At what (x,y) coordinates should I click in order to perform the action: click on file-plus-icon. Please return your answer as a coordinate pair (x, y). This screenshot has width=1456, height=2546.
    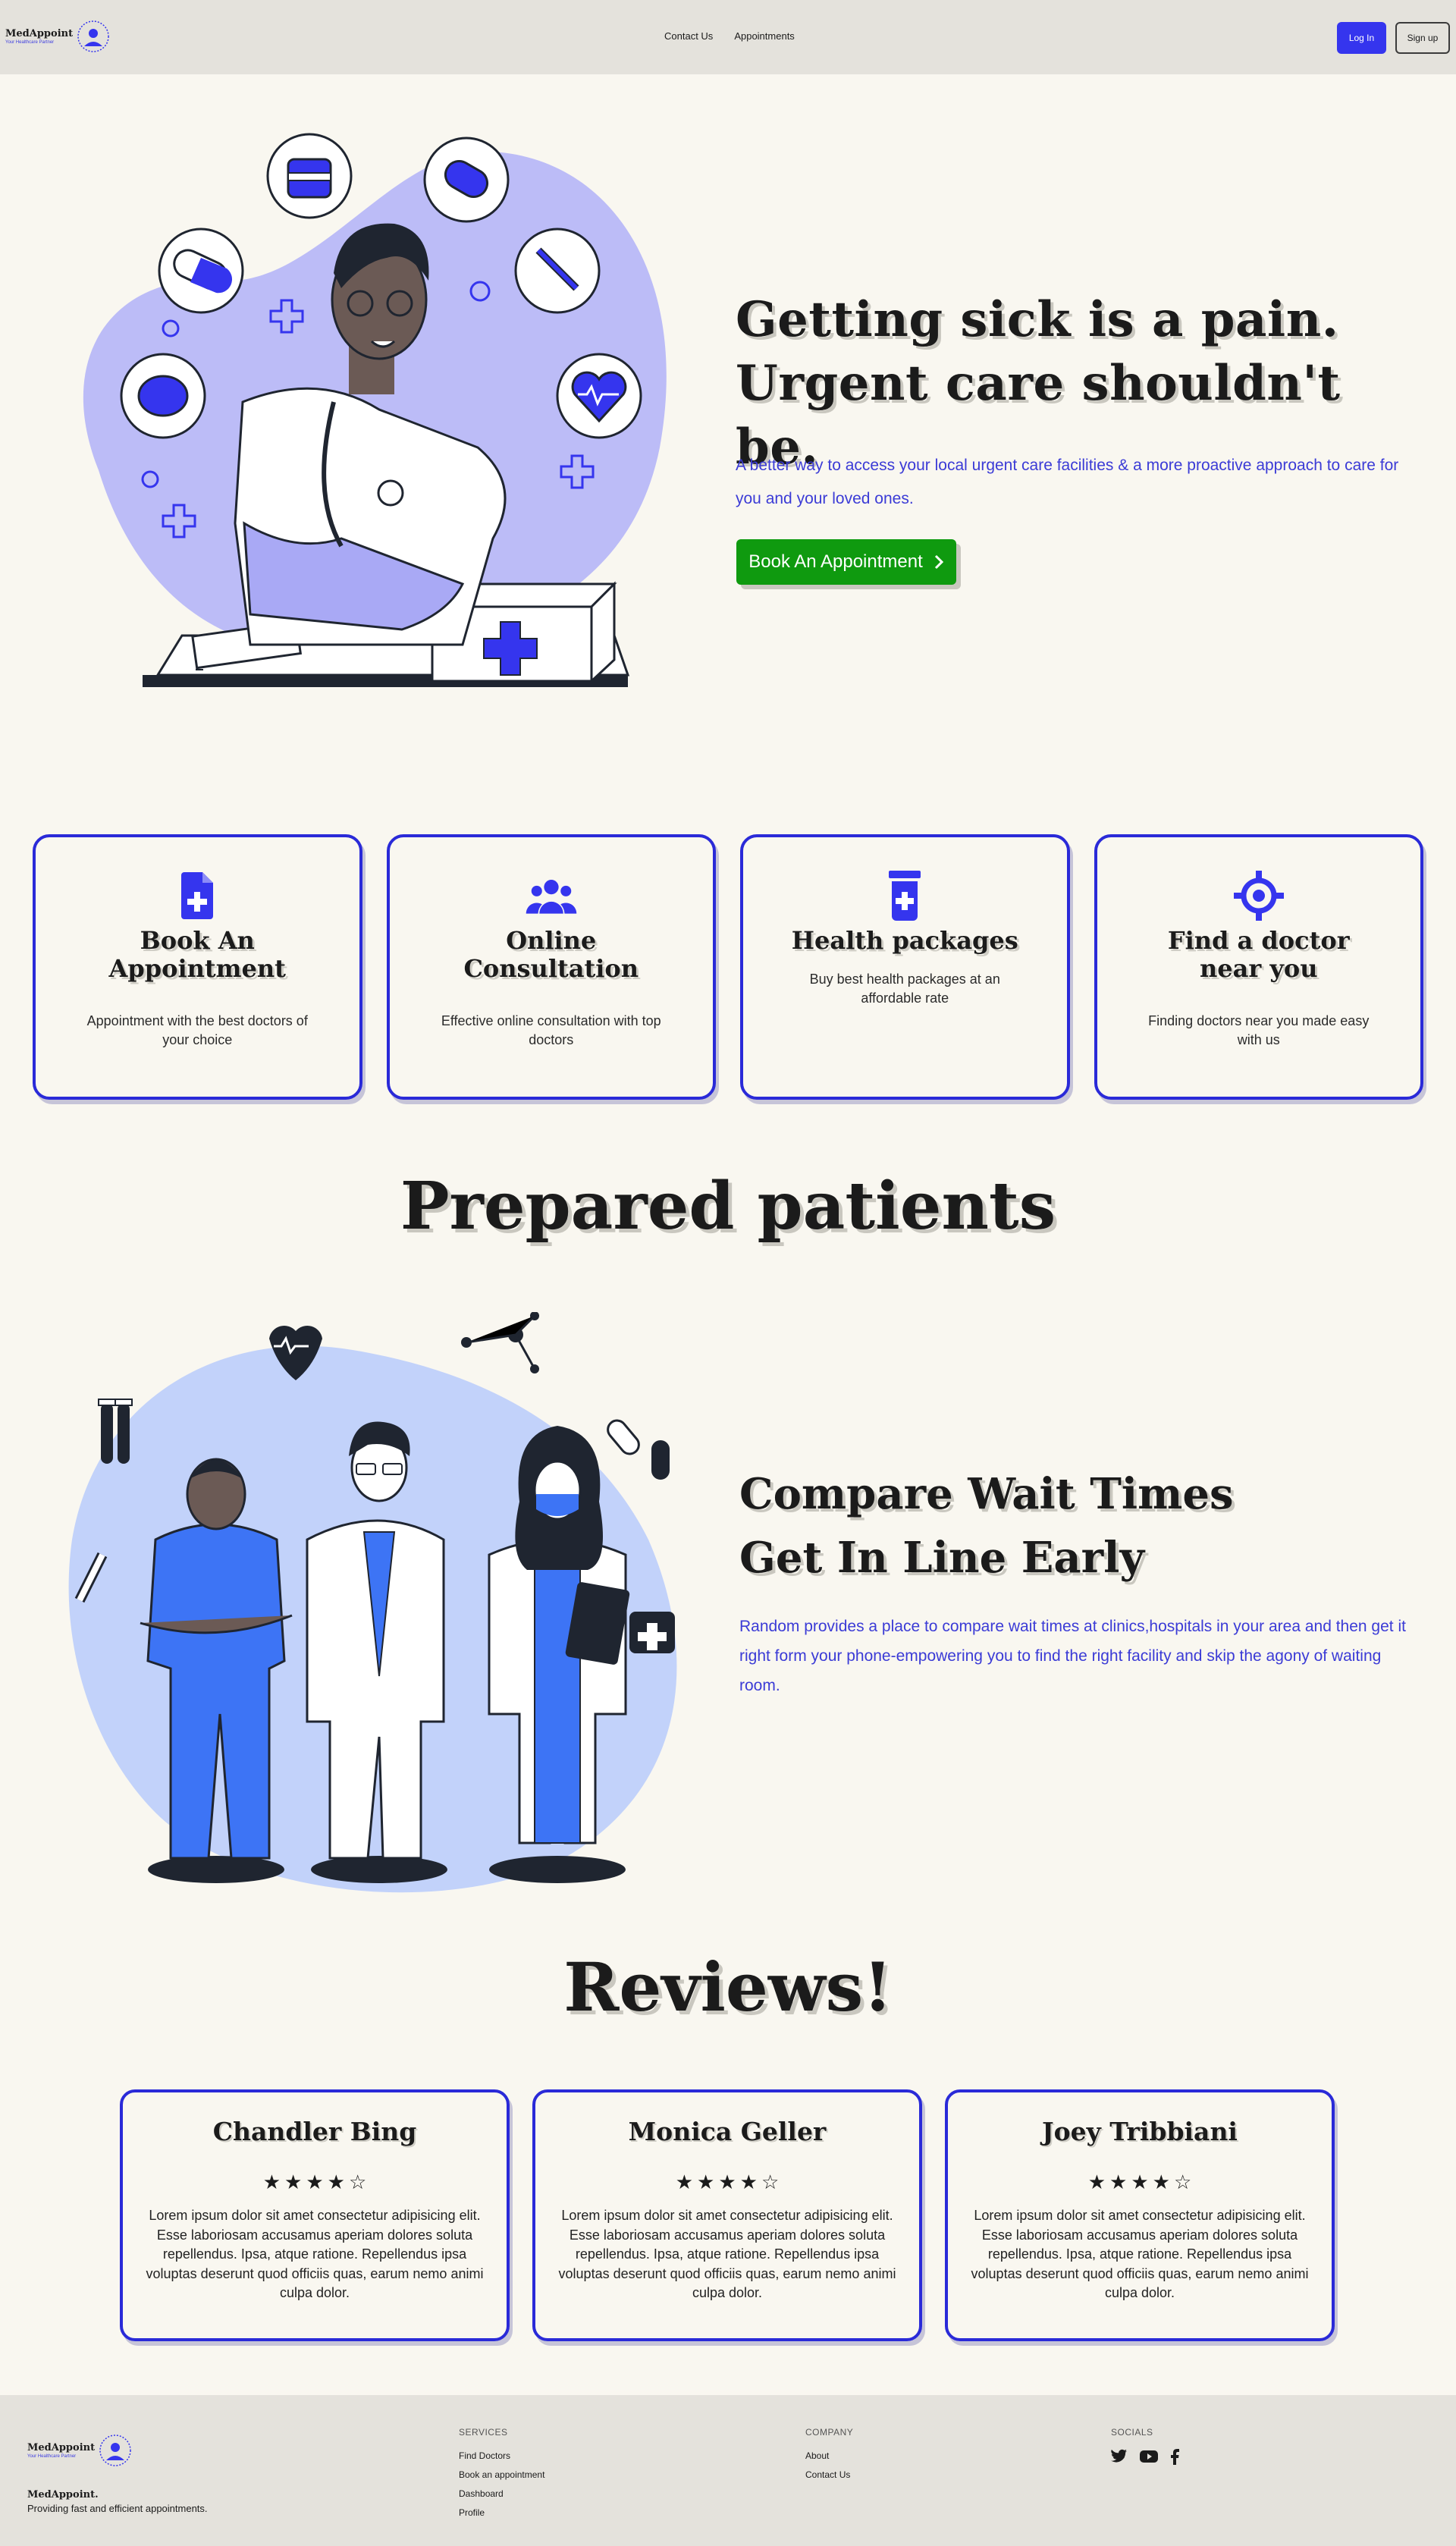
    Looking at the image, I should click on (197, 896).